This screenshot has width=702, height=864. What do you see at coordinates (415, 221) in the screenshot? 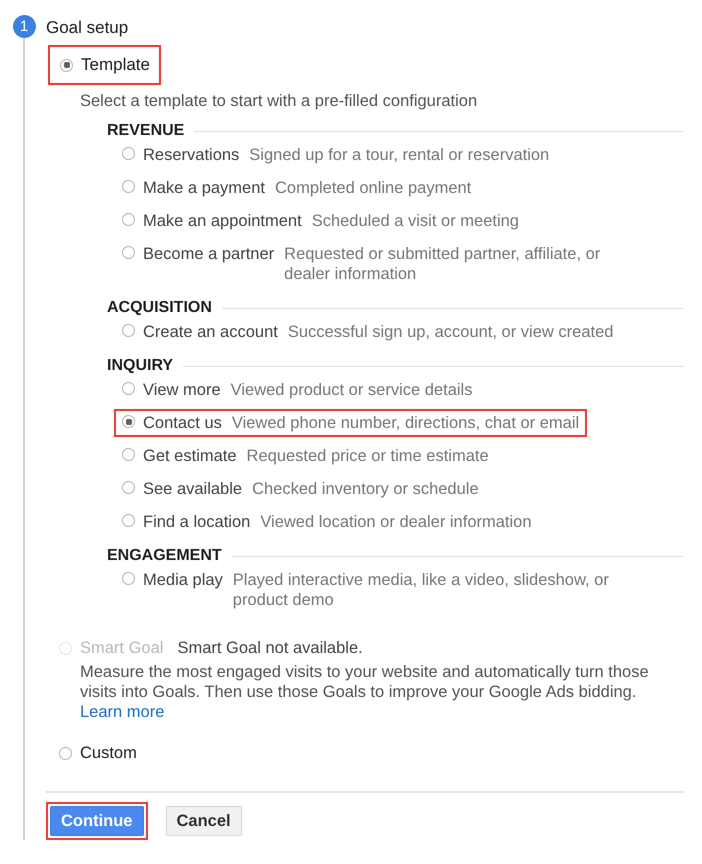
I see `option-description: Scheduled a visit or meeting` at bounding box center [415, 221].